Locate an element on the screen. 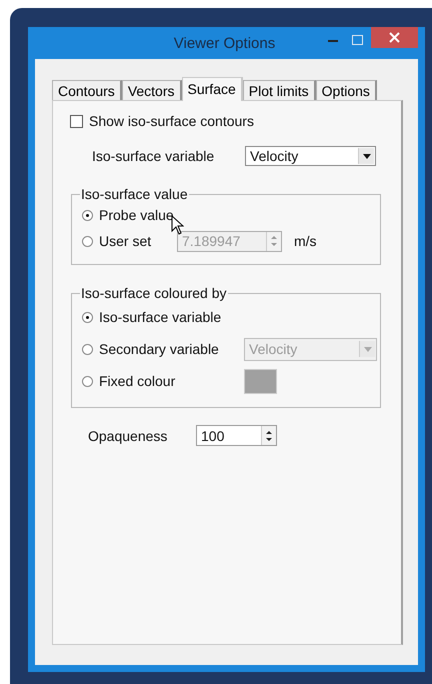 This screenshot has width=432, height=684. window-title: Viewer Options is located at coordinates (224, 43).